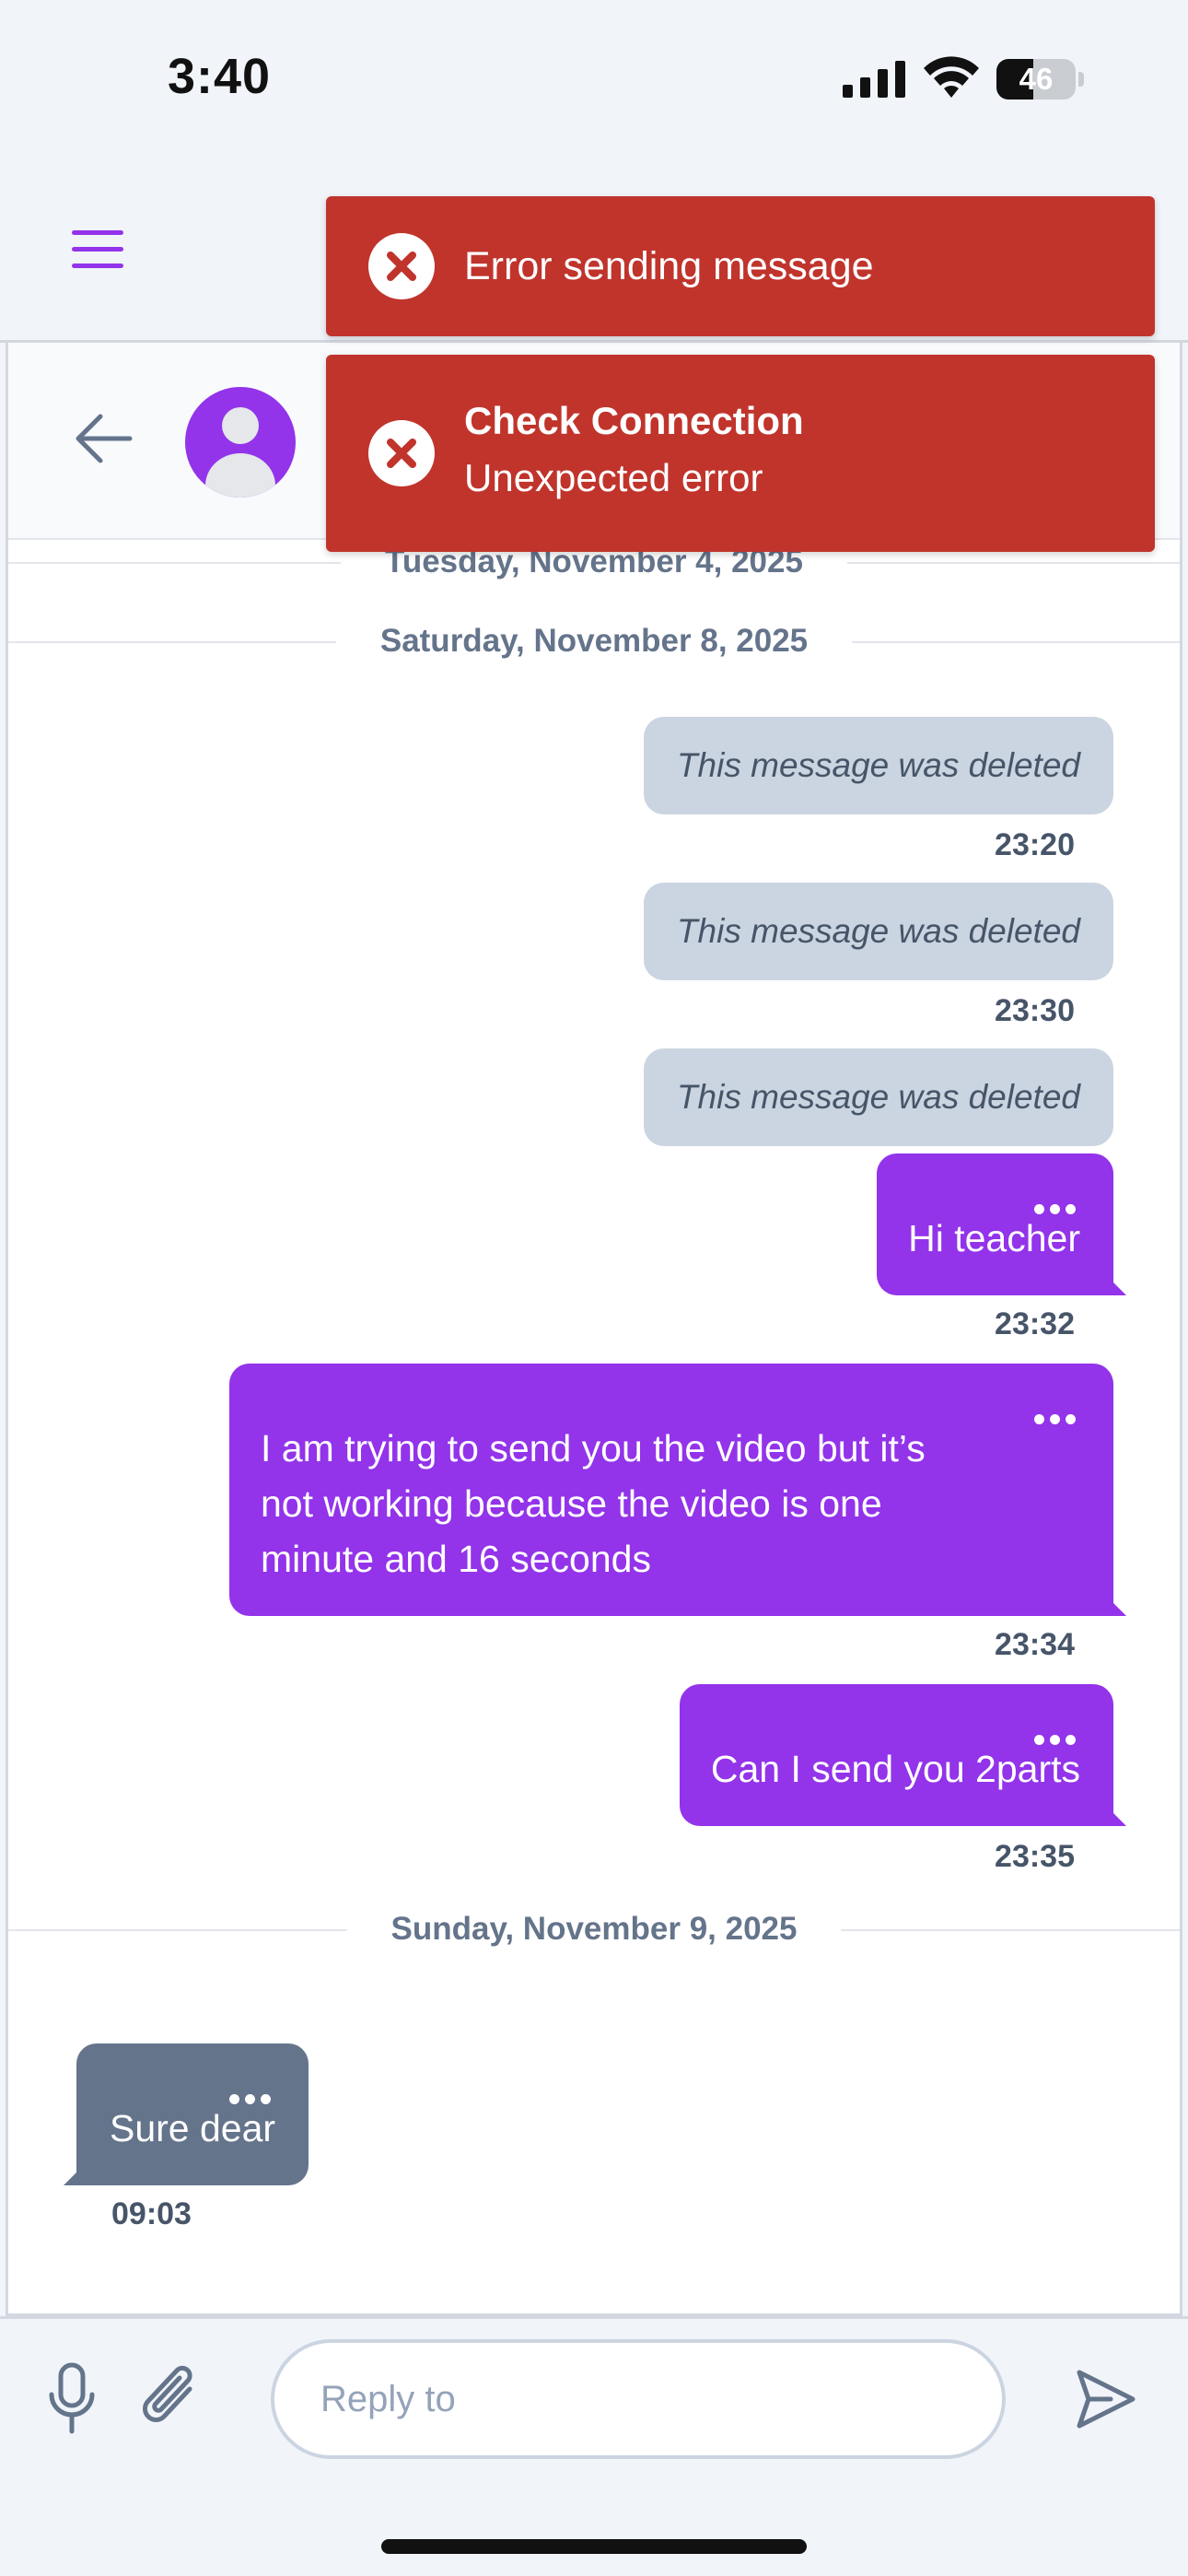  Describe the element at coordinates (72, 2398) in the screenshot. I see `microphone-icon` at that location.